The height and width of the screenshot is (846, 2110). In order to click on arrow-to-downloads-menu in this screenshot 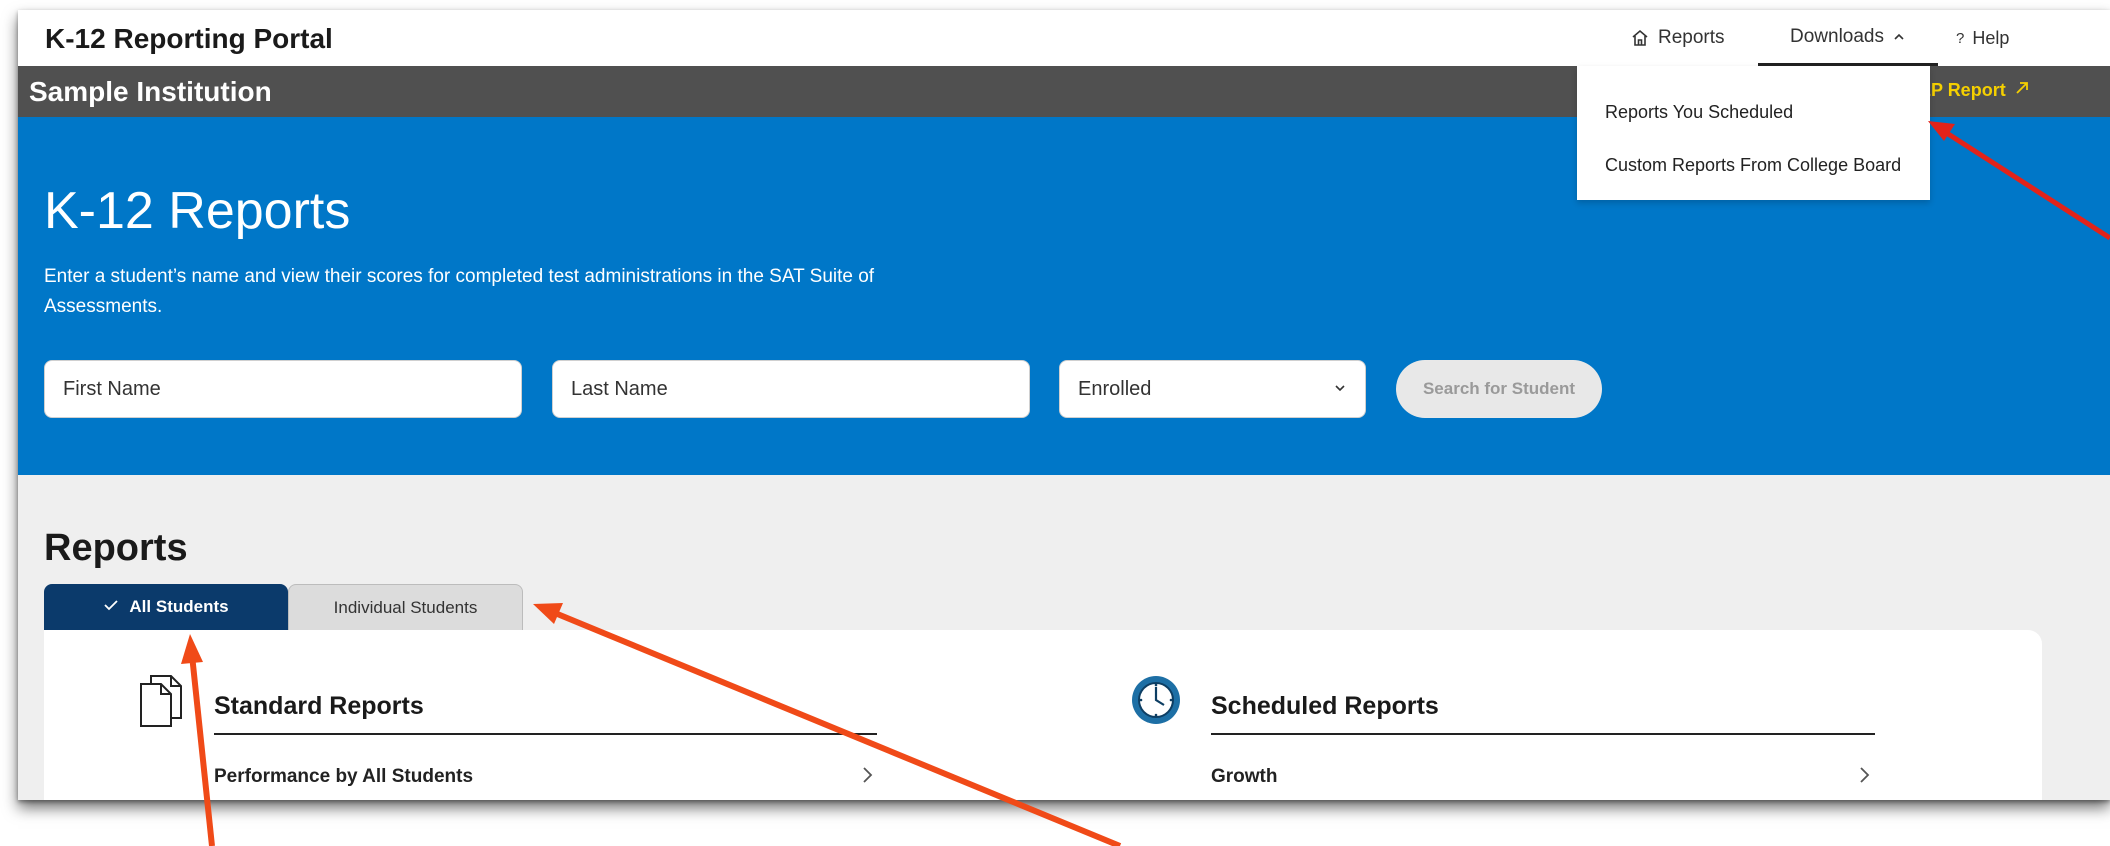, I will do `click(2019, 181)`.